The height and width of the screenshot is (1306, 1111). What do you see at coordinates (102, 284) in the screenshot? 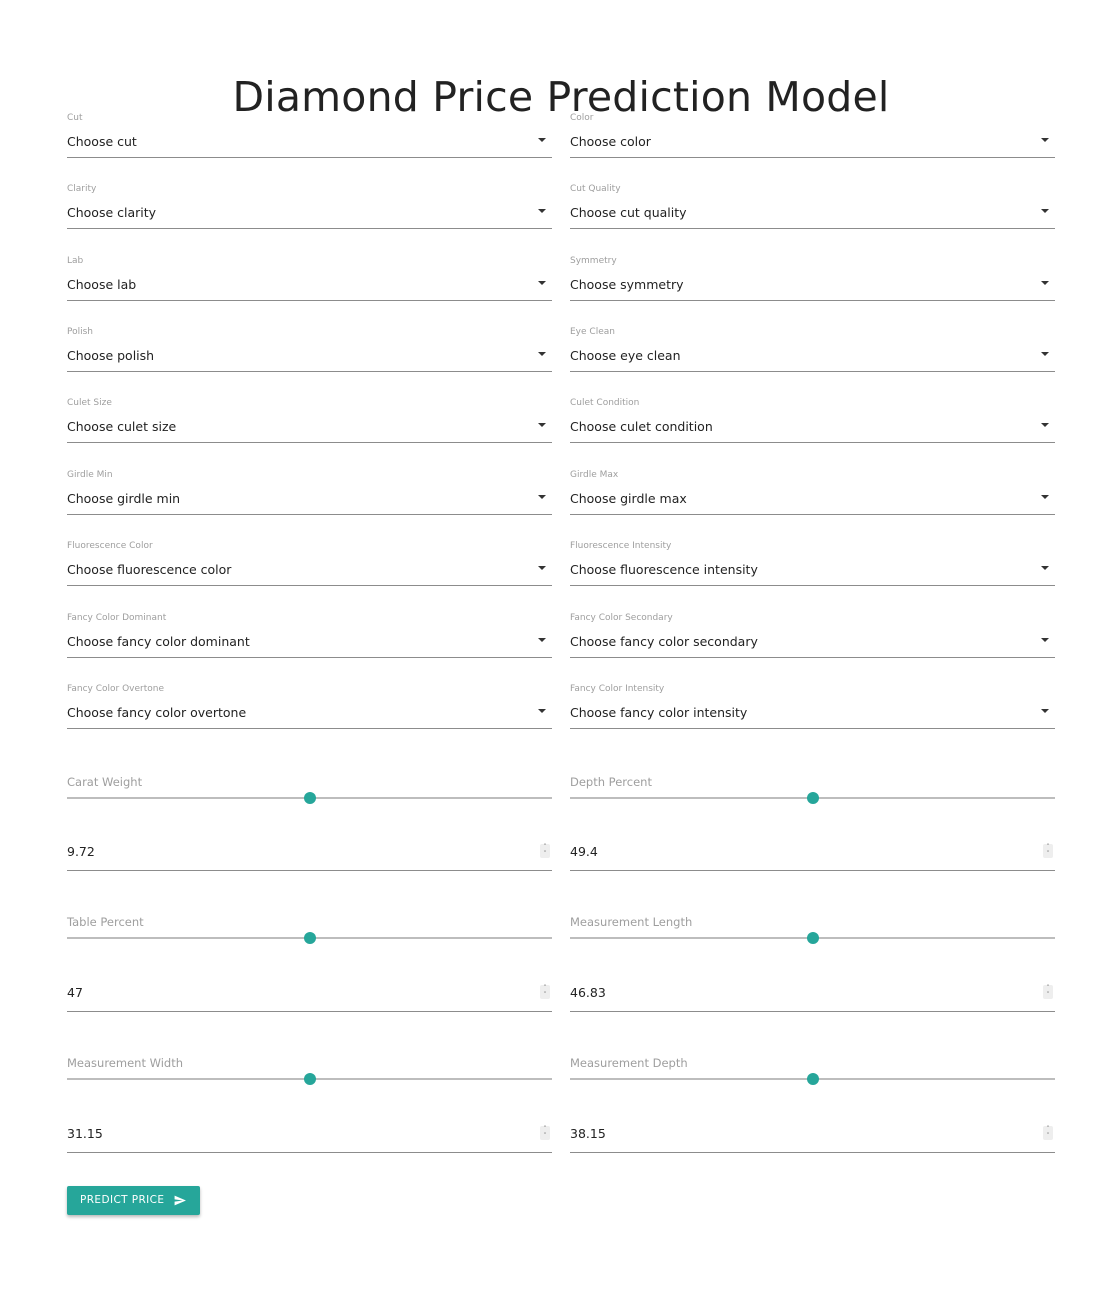
I see `lab-value: Choose lab` at bounding box center [102, 284].